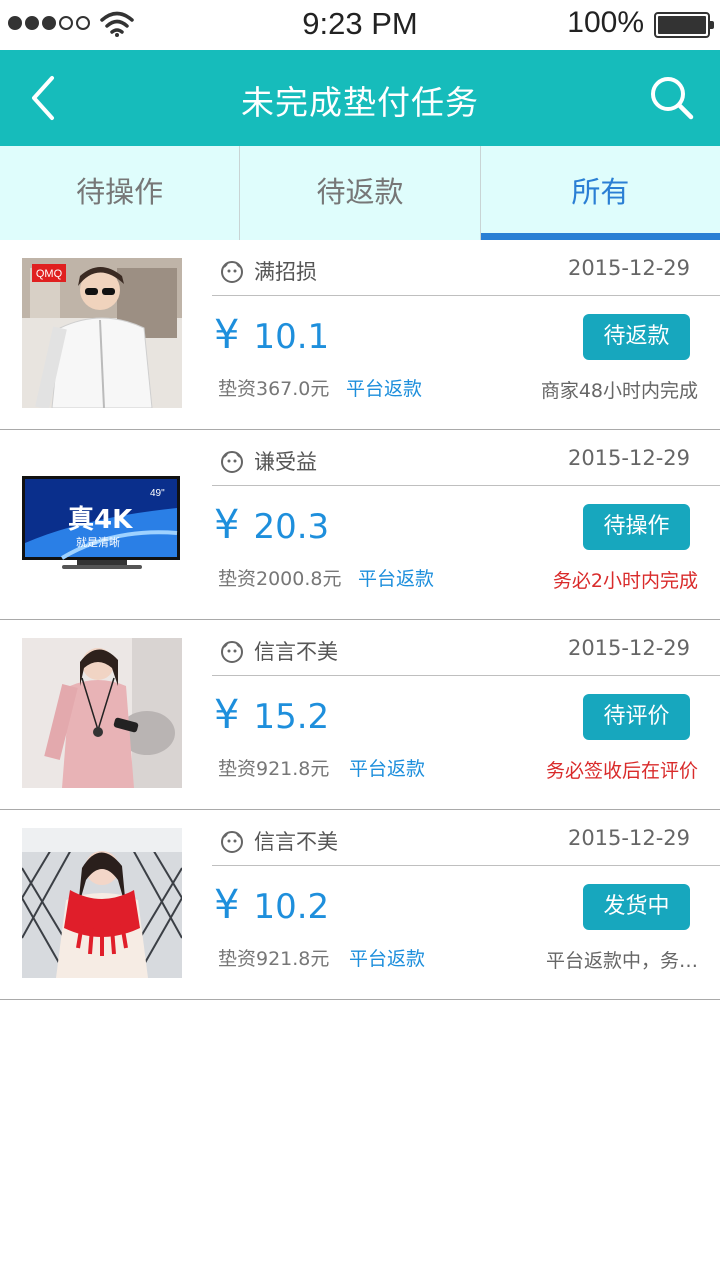 The image size is (720, 1280). I want to click on tv-size: 49", so click(157, 493).